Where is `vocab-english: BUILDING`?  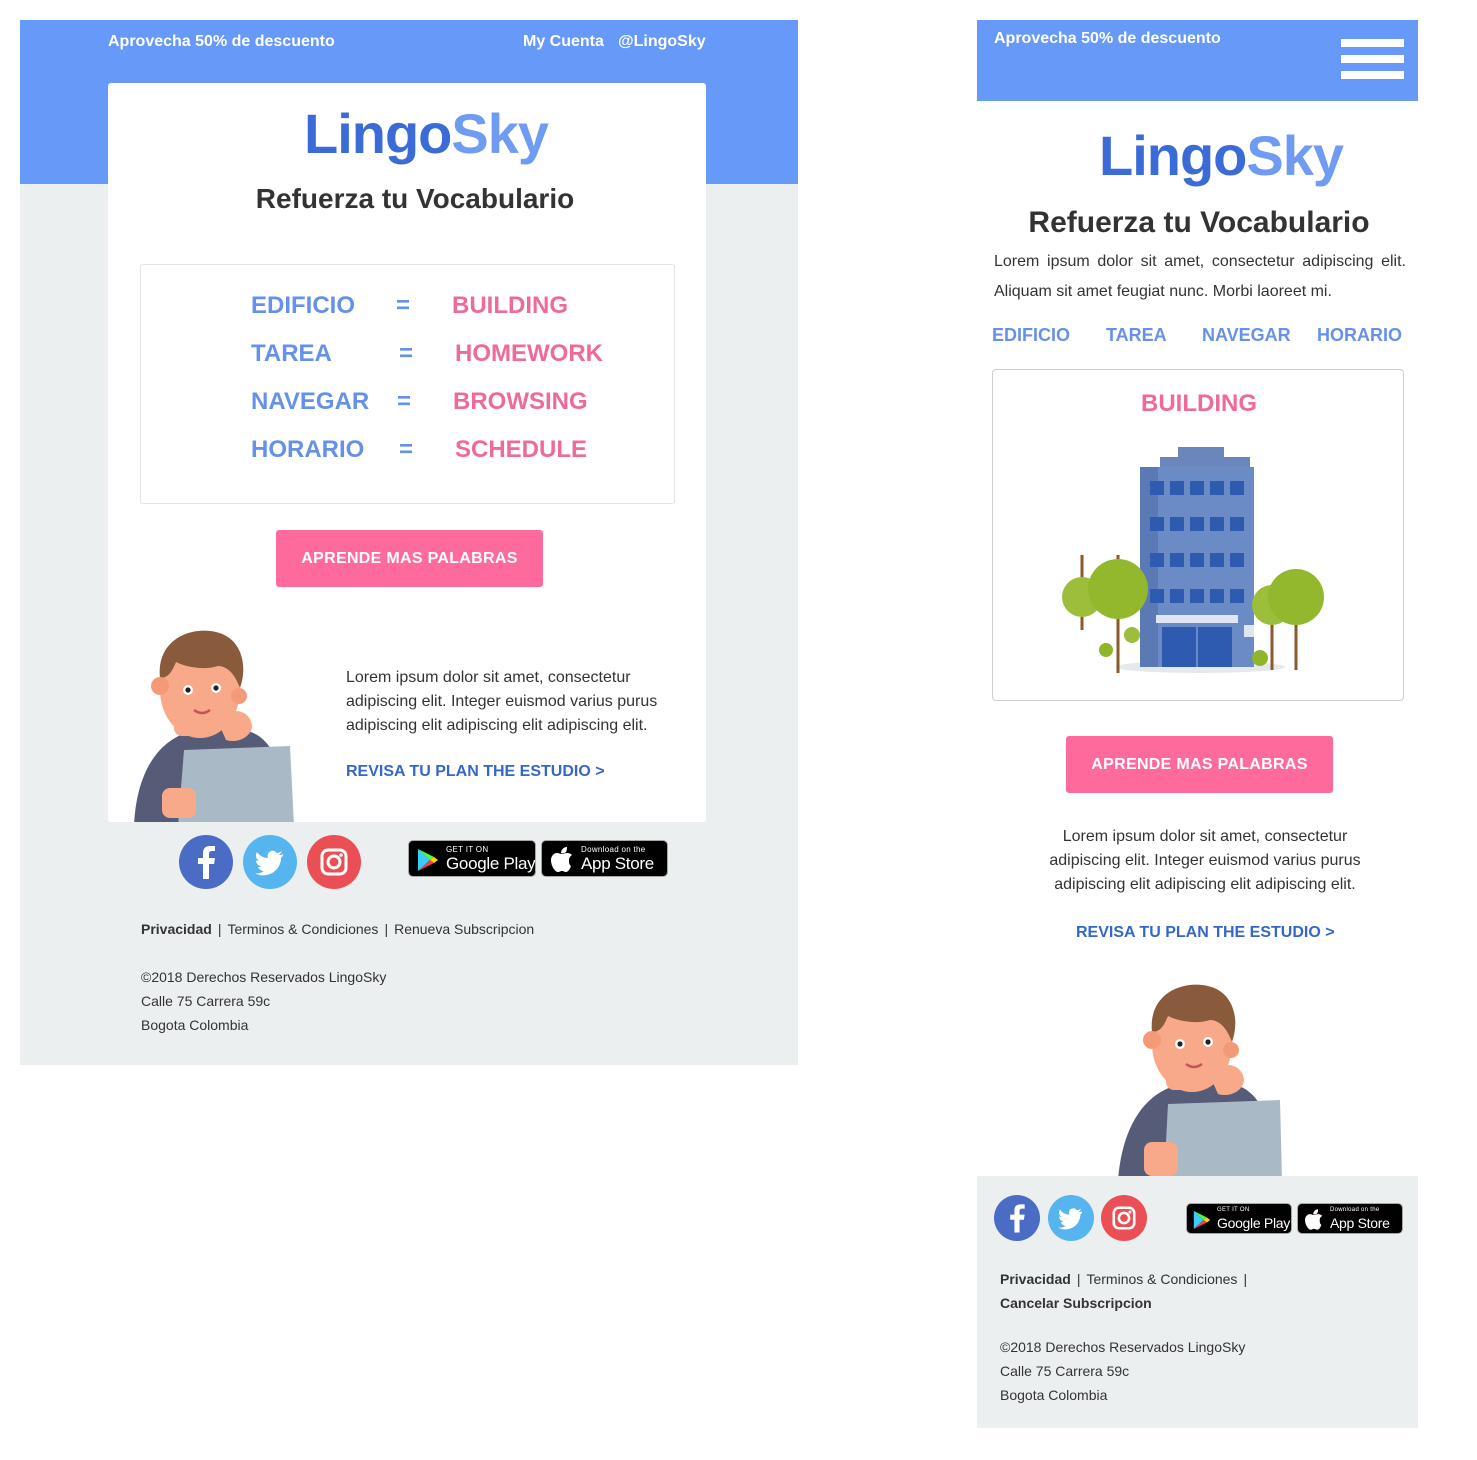
vocab-english: BUILDING is located at coordinates (510, 305).